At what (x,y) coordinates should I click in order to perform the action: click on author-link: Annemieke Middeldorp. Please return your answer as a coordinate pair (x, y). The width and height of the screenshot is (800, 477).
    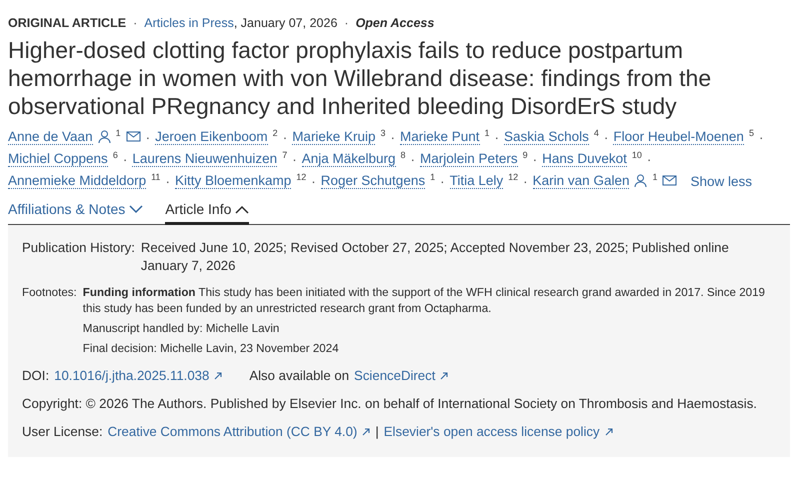
    Looking at the image, I should click on (77, 181).